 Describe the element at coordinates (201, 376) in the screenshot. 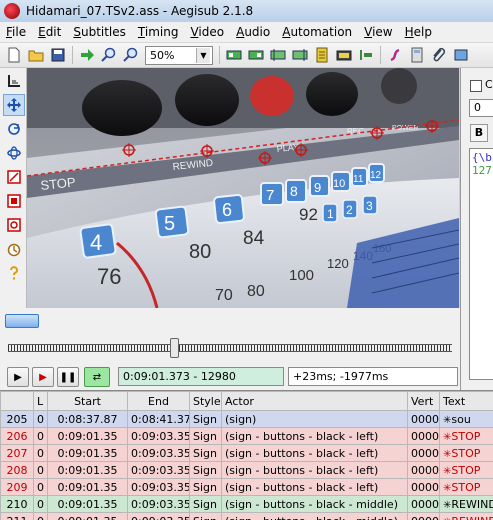

I see `current-time-field: 0:09:01.373 - 12980` at that location.